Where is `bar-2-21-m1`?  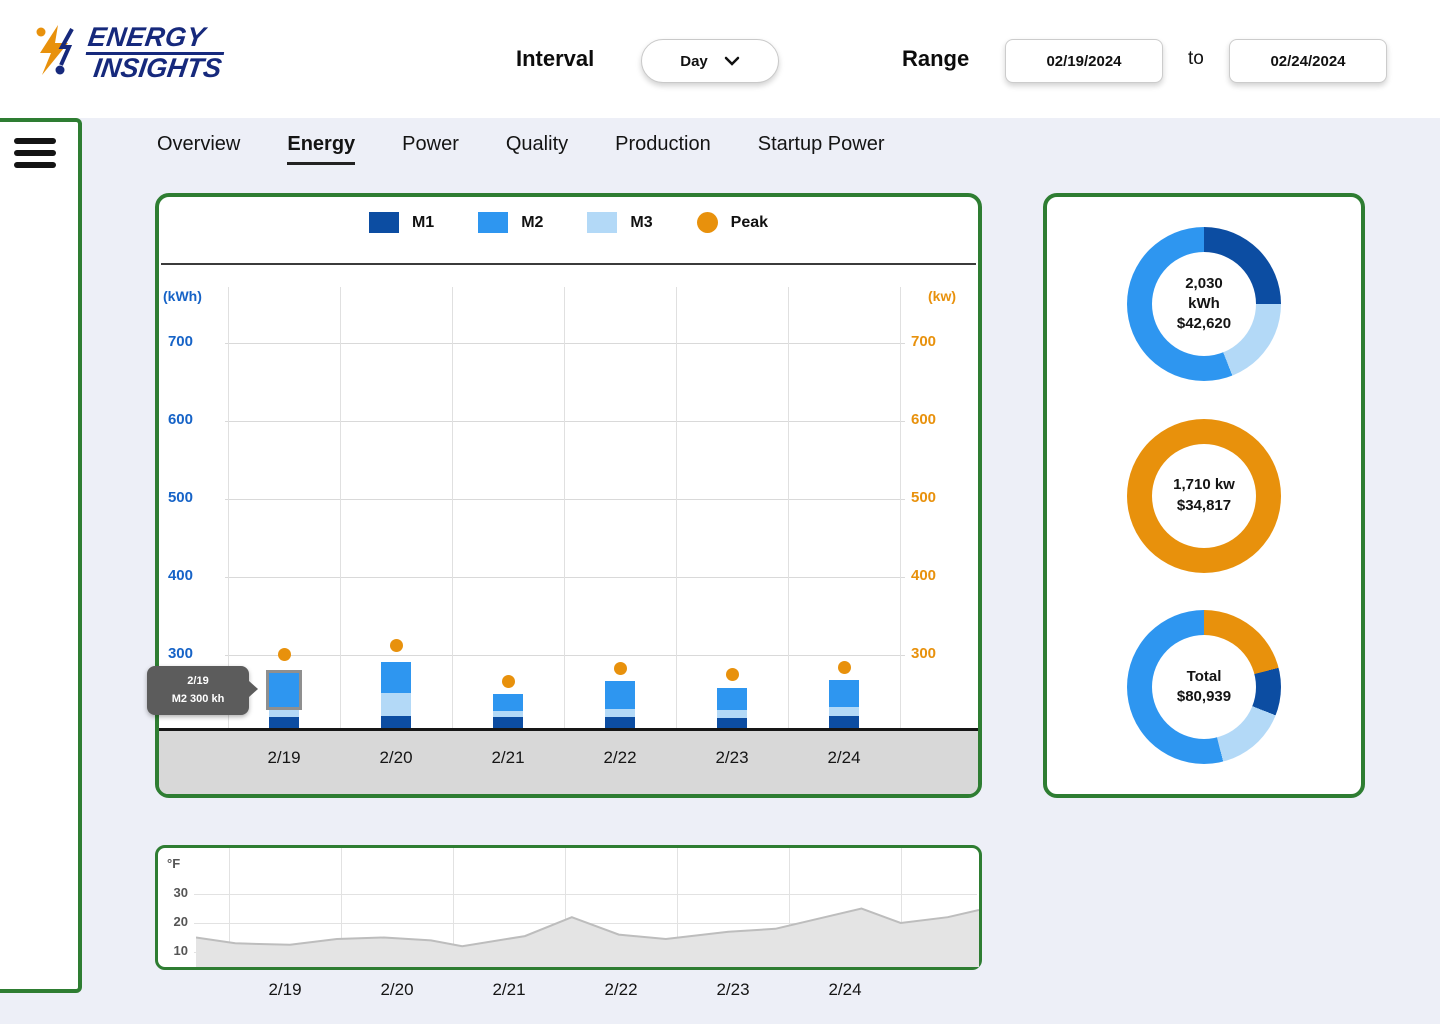 bar-2-21-m1 is located at coordinates (508, 722).